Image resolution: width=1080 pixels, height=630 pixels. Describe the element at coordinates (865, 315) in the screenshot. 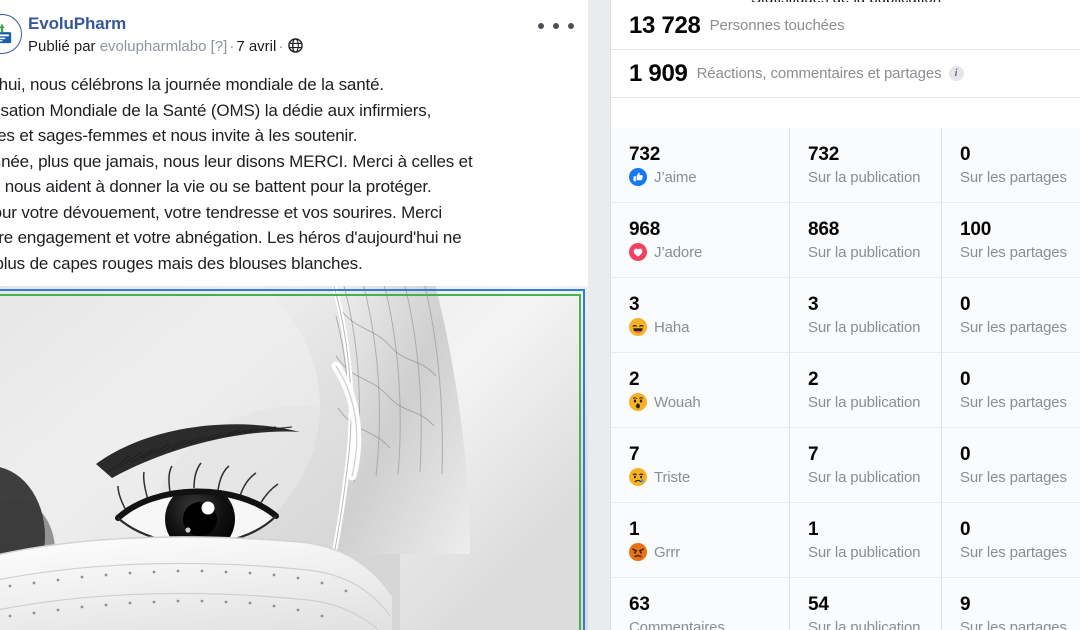

I see `on-post-cell: 3 Sur la publication` at that location.